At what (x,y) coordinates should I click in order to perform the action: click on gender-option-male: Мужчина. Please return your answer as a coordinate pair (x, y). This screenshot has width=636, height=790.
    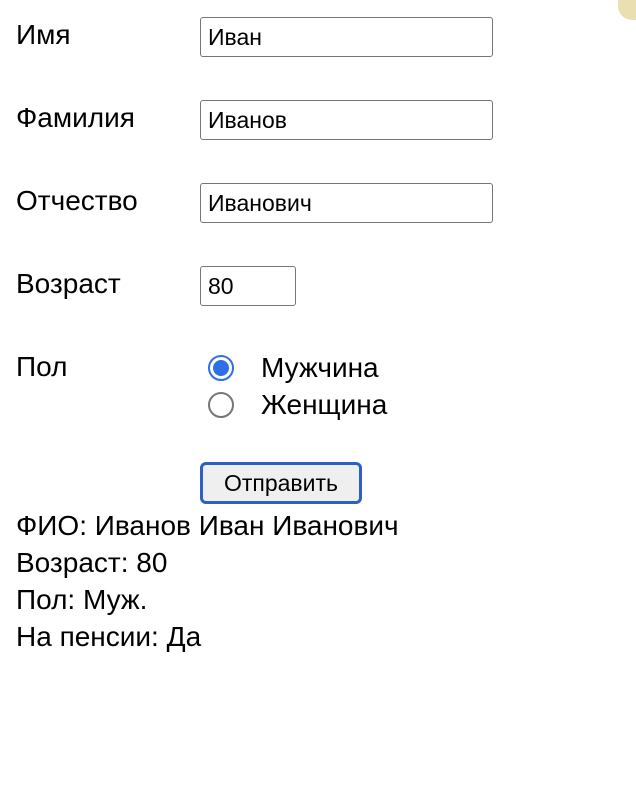
    Looking at the image, I should click on (293, 368).